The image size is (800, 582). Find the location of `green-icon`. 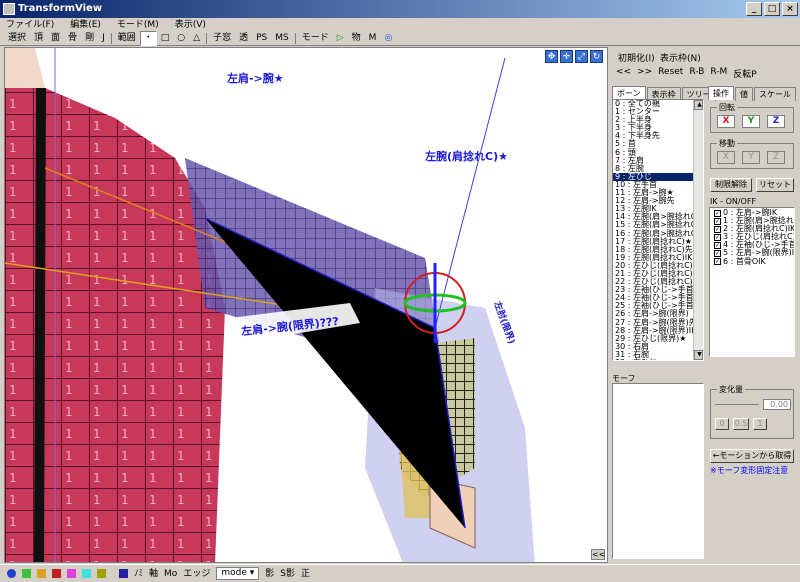

green-icon is located at coordinates (26, 573).